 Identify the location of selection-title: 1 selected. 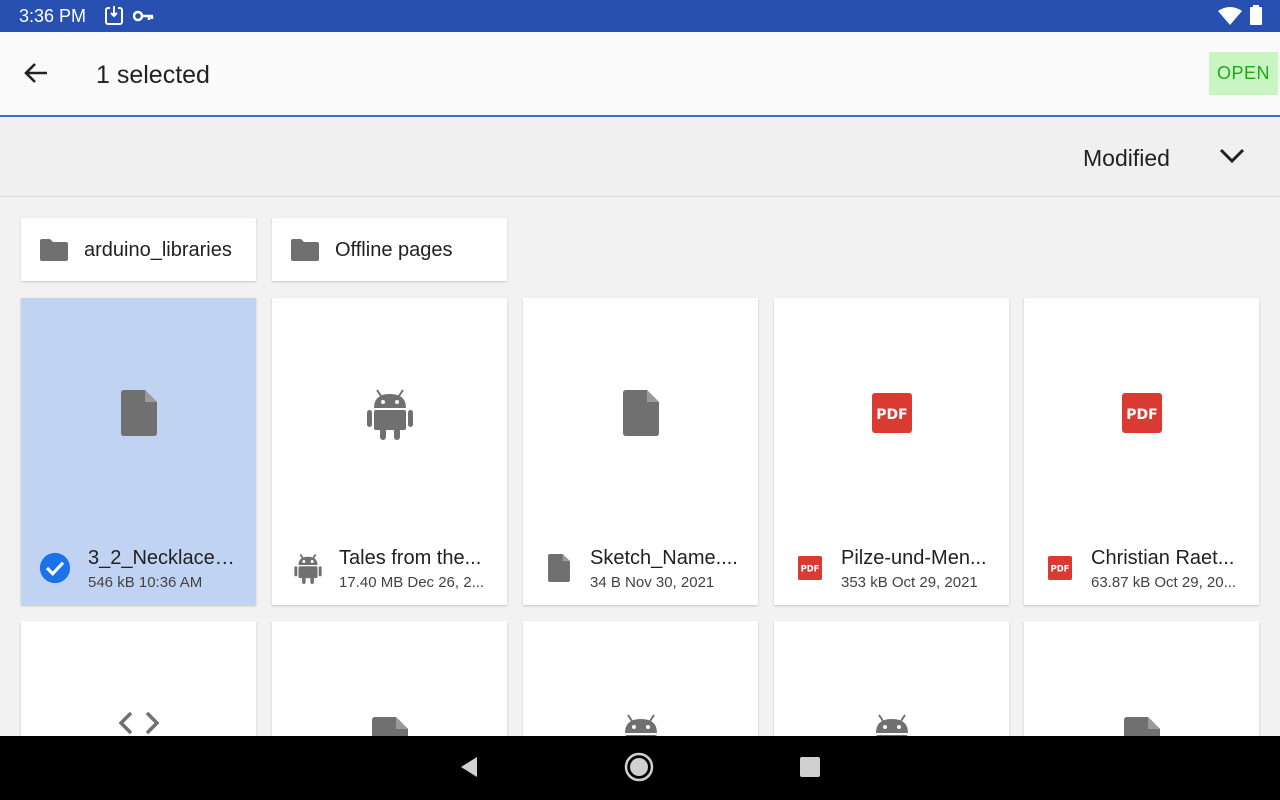
(153, 75).